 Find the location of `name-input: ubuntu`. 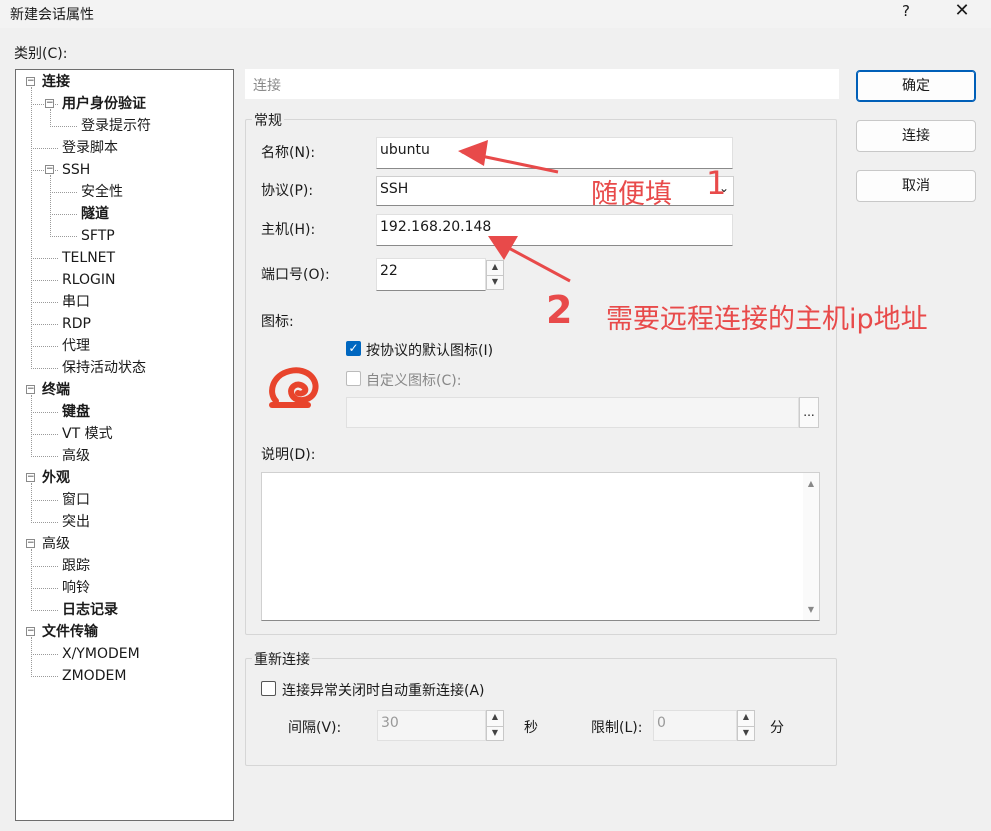

name-input: ubuntu is located at coordinates (554, 153).